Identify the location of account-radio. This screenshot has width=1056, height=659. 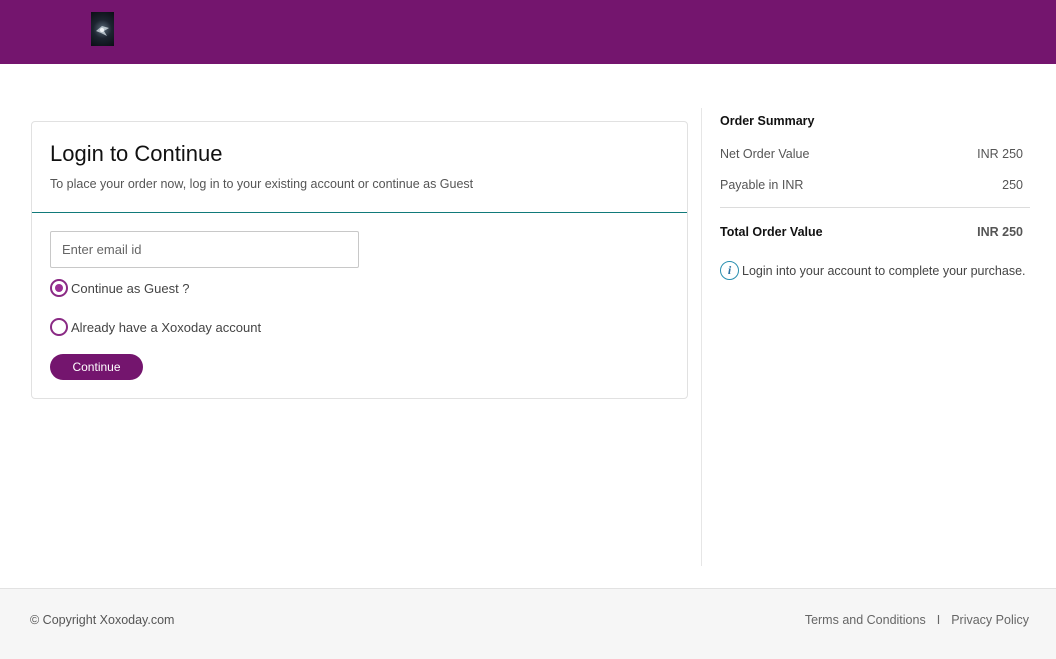
(59, 327).